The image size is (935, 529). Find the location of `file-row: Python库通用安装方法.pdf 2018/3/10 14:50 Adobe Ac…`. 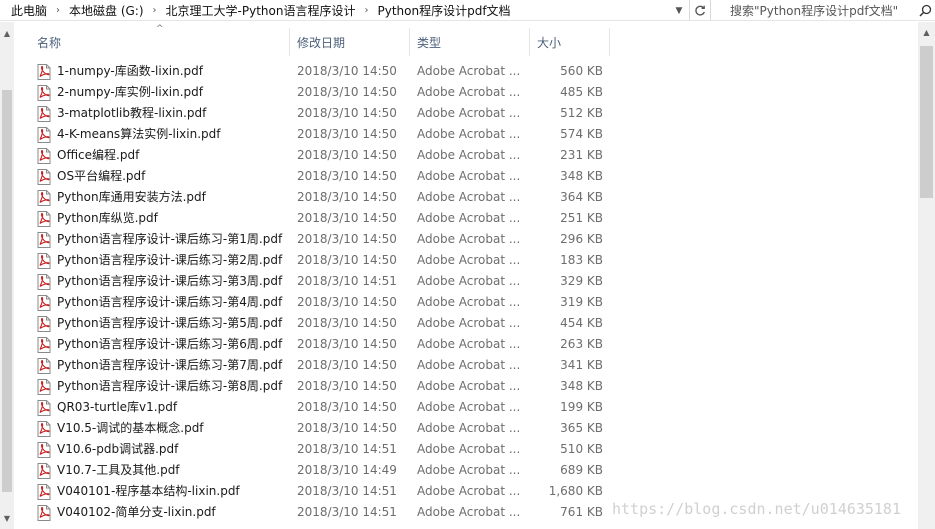

file-row: Python库通用安装方法.pdf 2018/3/10 14:50 Adobe Ac… is located at coordinates (321, 197).